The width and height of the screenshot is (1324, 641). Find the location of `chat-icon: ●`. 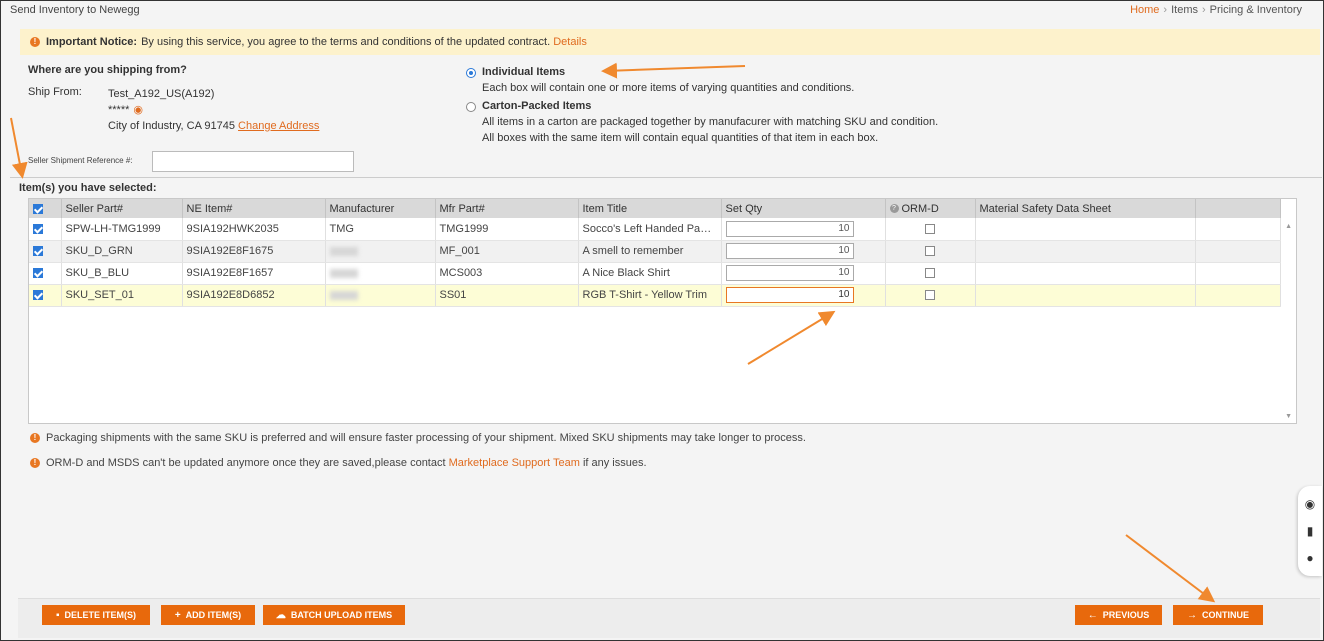

chat-icon: ● is located at coordinates (1309, 558).